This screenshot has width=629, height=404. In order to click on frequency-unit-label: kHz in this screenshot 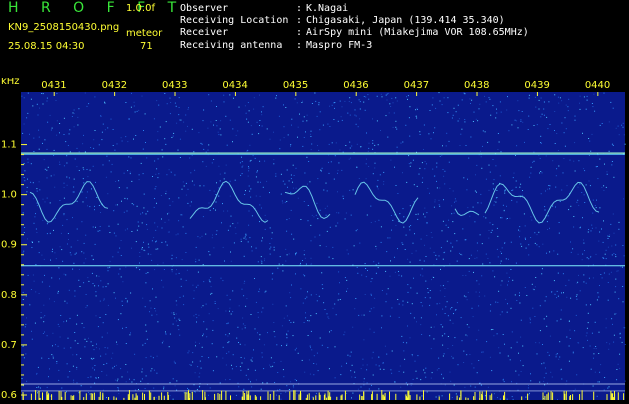, I will do `click(10, 82)`.